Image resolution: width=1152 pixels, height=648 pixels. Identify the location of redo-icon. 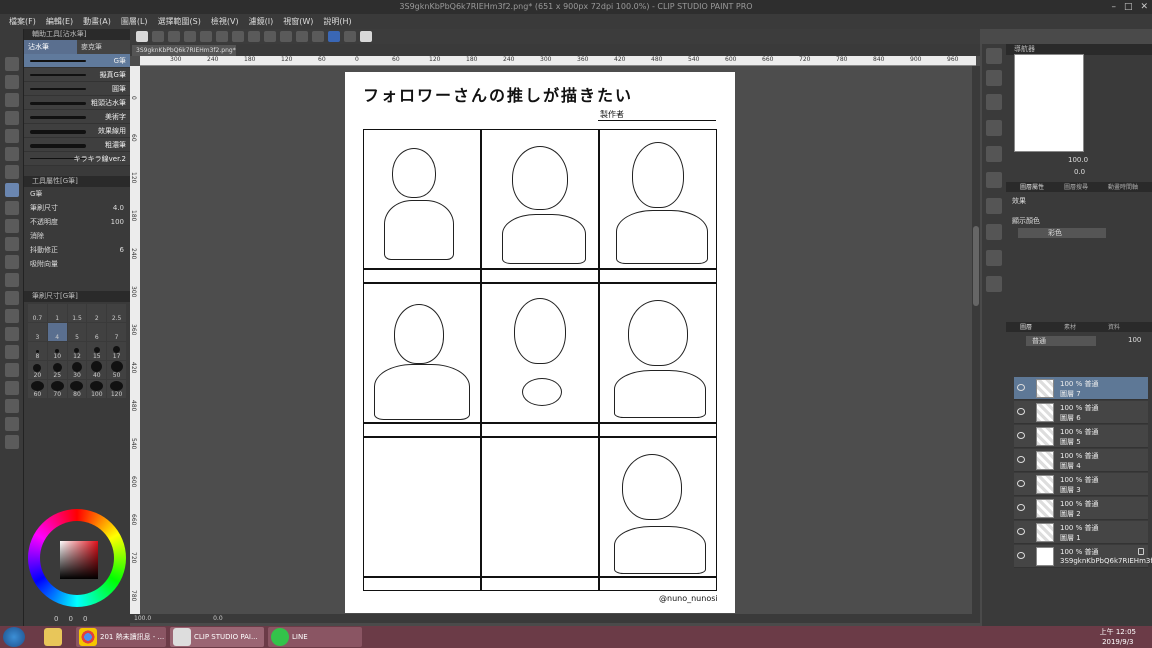
(222, 36).